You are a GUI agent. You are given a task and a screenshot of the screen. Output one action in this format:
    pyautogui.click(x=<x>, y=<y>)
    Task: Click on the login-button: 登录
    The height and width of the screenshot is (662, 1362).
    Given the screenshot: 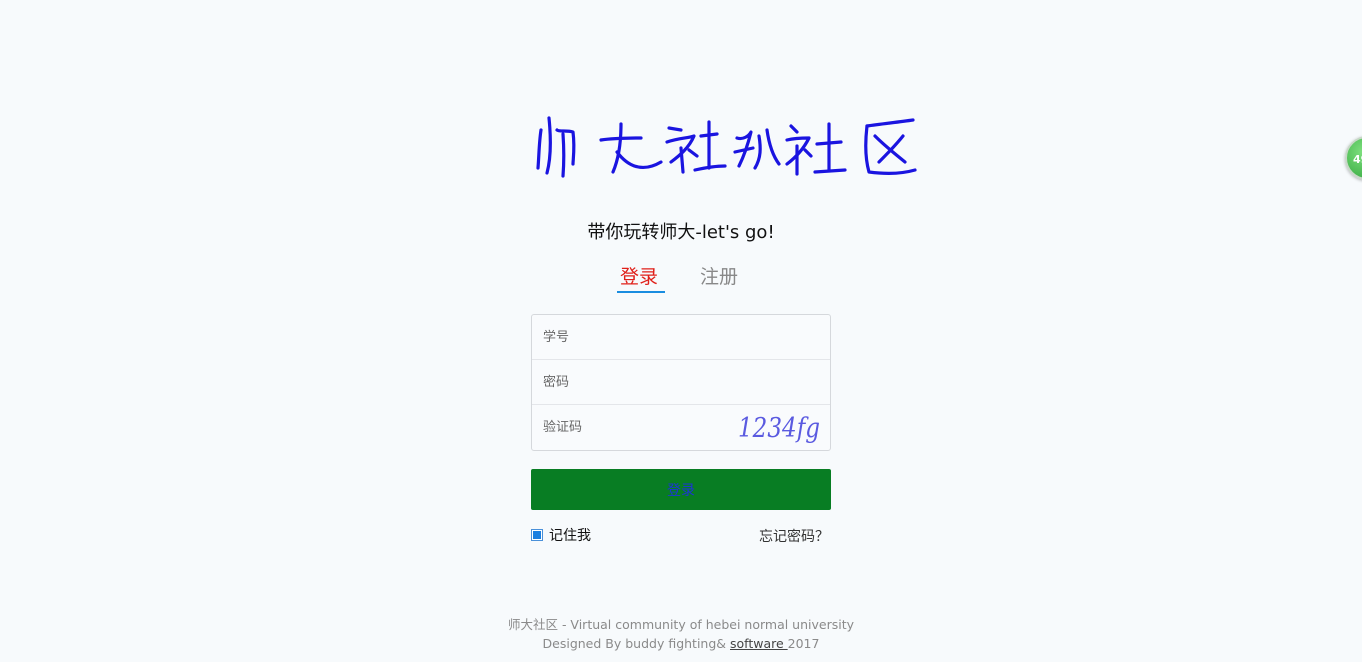 What is the action you would take?
    pyautogui.click(x=681, y=489)
    